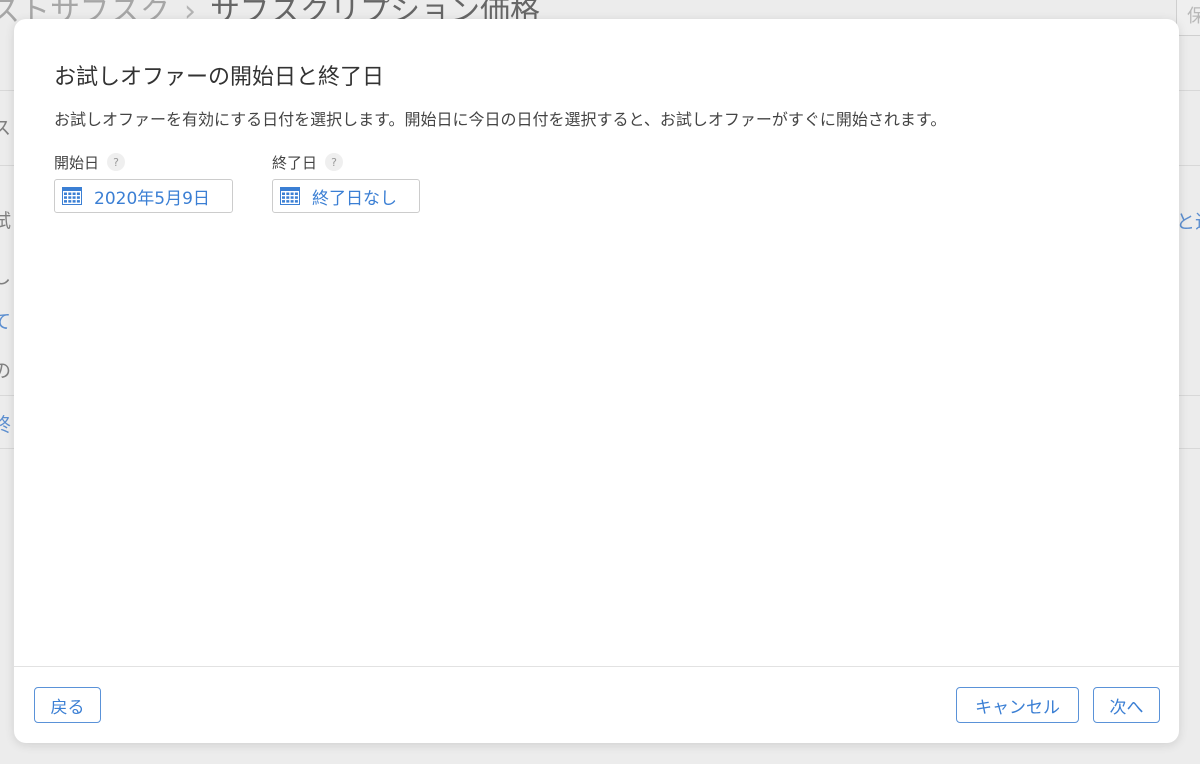 The width and height of the screenshot is (1200, 764). I want to click on dialog-footer: 戻る キャンセル 次へ, so click(596, 704).